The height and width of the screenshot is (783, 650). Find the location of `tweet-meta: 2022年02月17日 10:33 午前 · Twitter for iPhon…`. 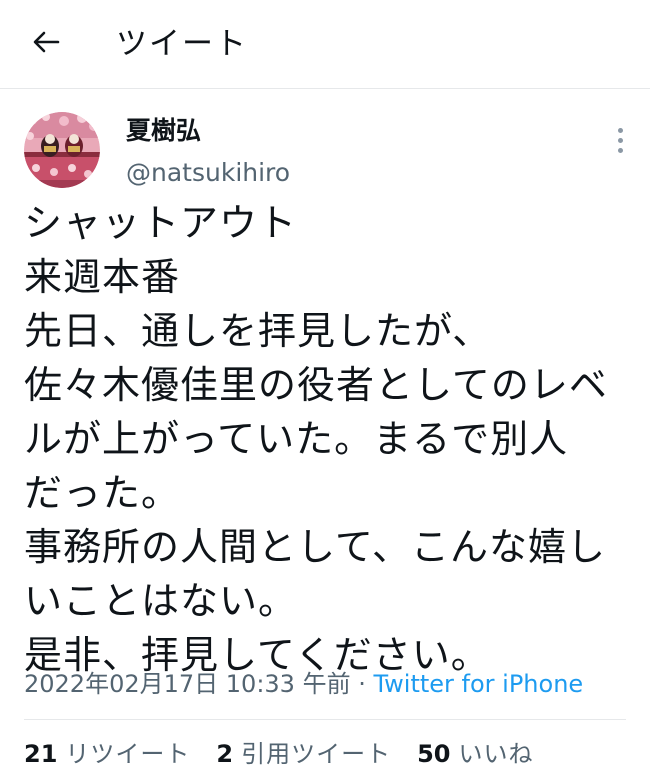

tweet-meta: 2022年02月17日 10:33 午前 · Twitter for iPhon… is located at coordinates (303, 684).